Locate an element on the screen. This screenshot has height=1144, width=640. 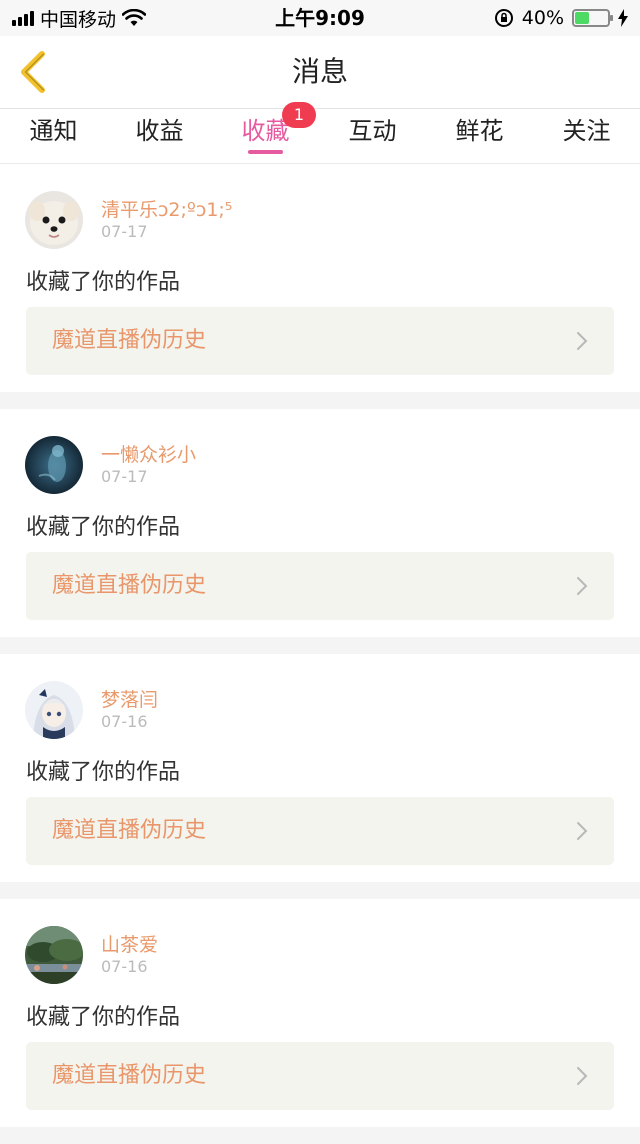
tab-following: 关注 is located at coordinates (586, 136).